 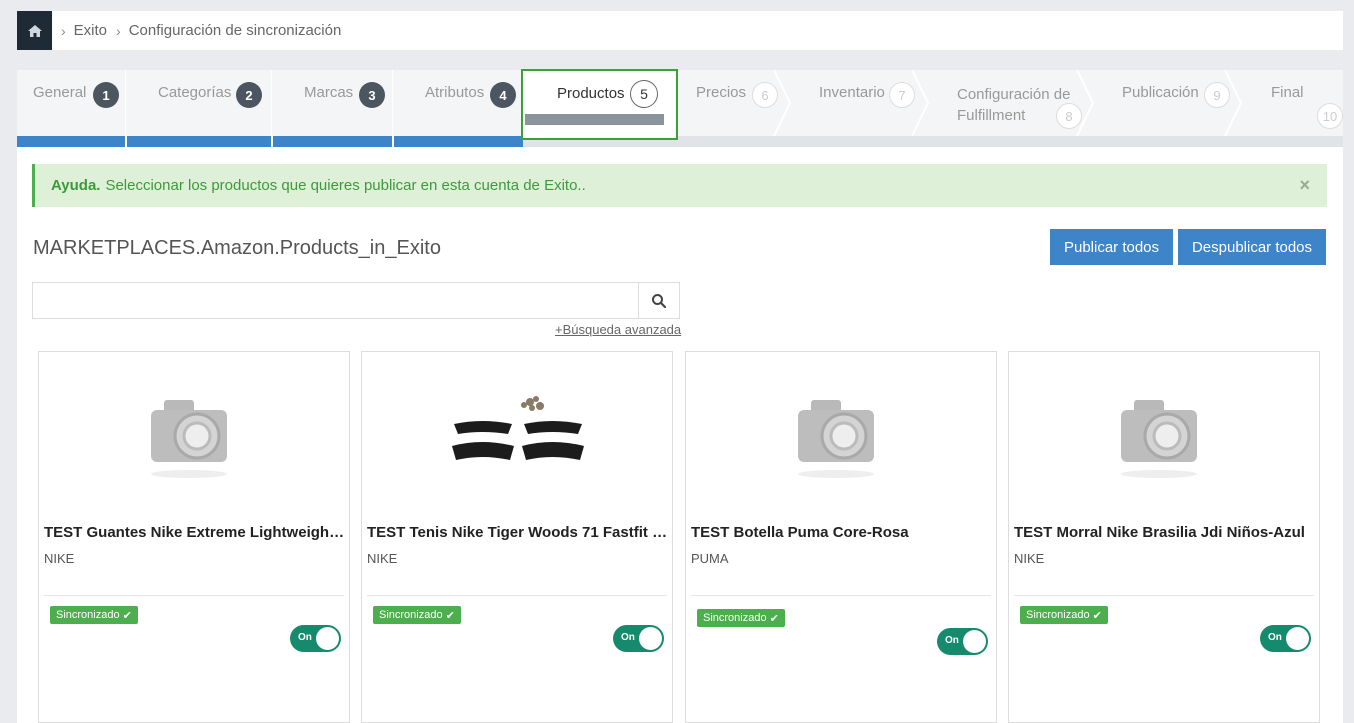 What do you see at coordinates (644, 94) in the screenshot?
I see `step-number: 5` at bounding box center [644, 94].